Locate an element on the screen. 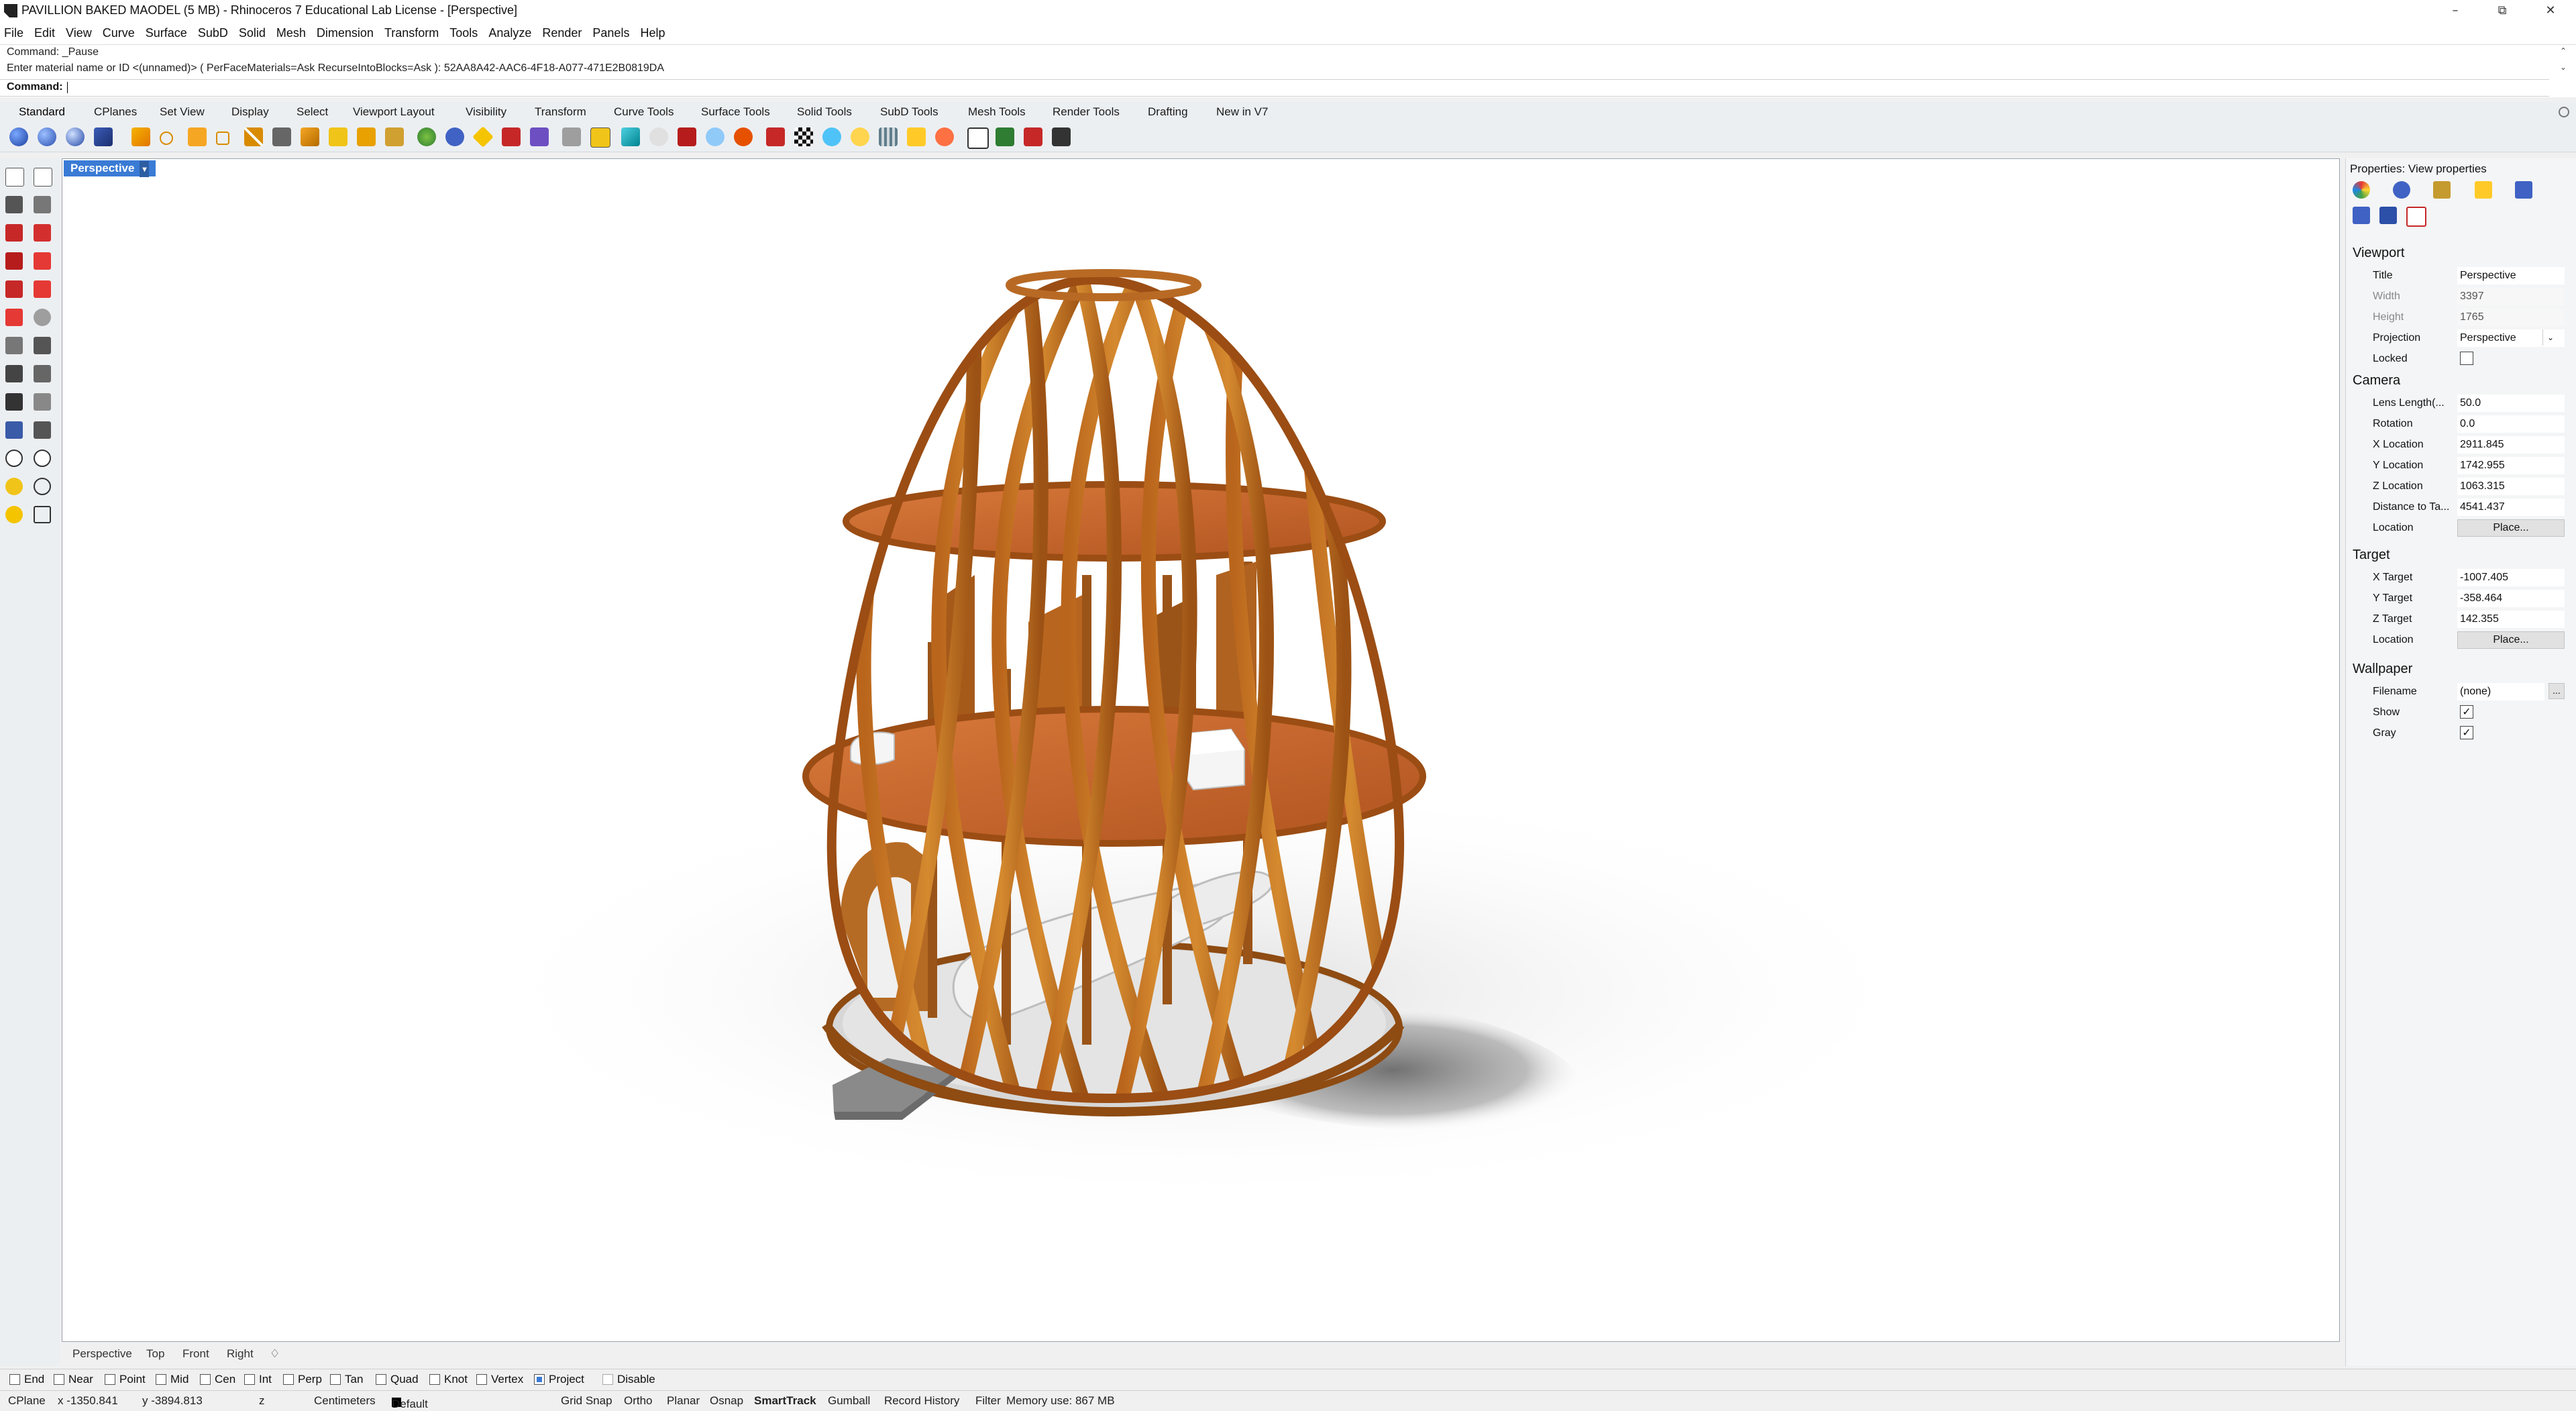 Image resolution: width=2576 pixels, height=1411 pixels. select-icon is located at coordinates (14, 177).